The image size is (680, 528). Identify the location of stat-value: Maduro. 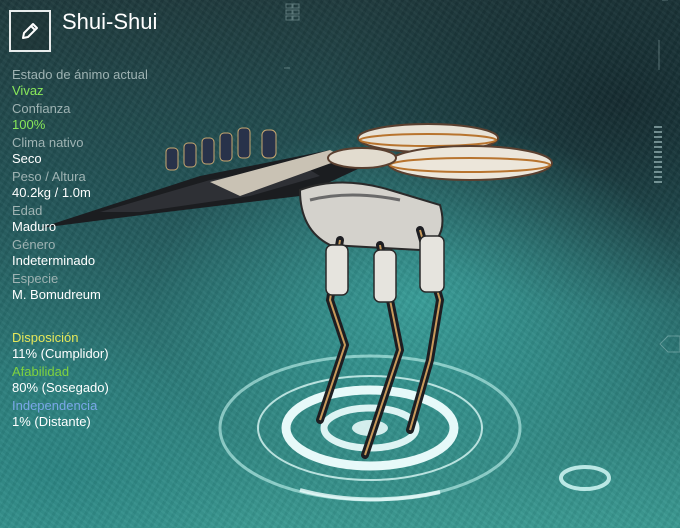
(34, 226).